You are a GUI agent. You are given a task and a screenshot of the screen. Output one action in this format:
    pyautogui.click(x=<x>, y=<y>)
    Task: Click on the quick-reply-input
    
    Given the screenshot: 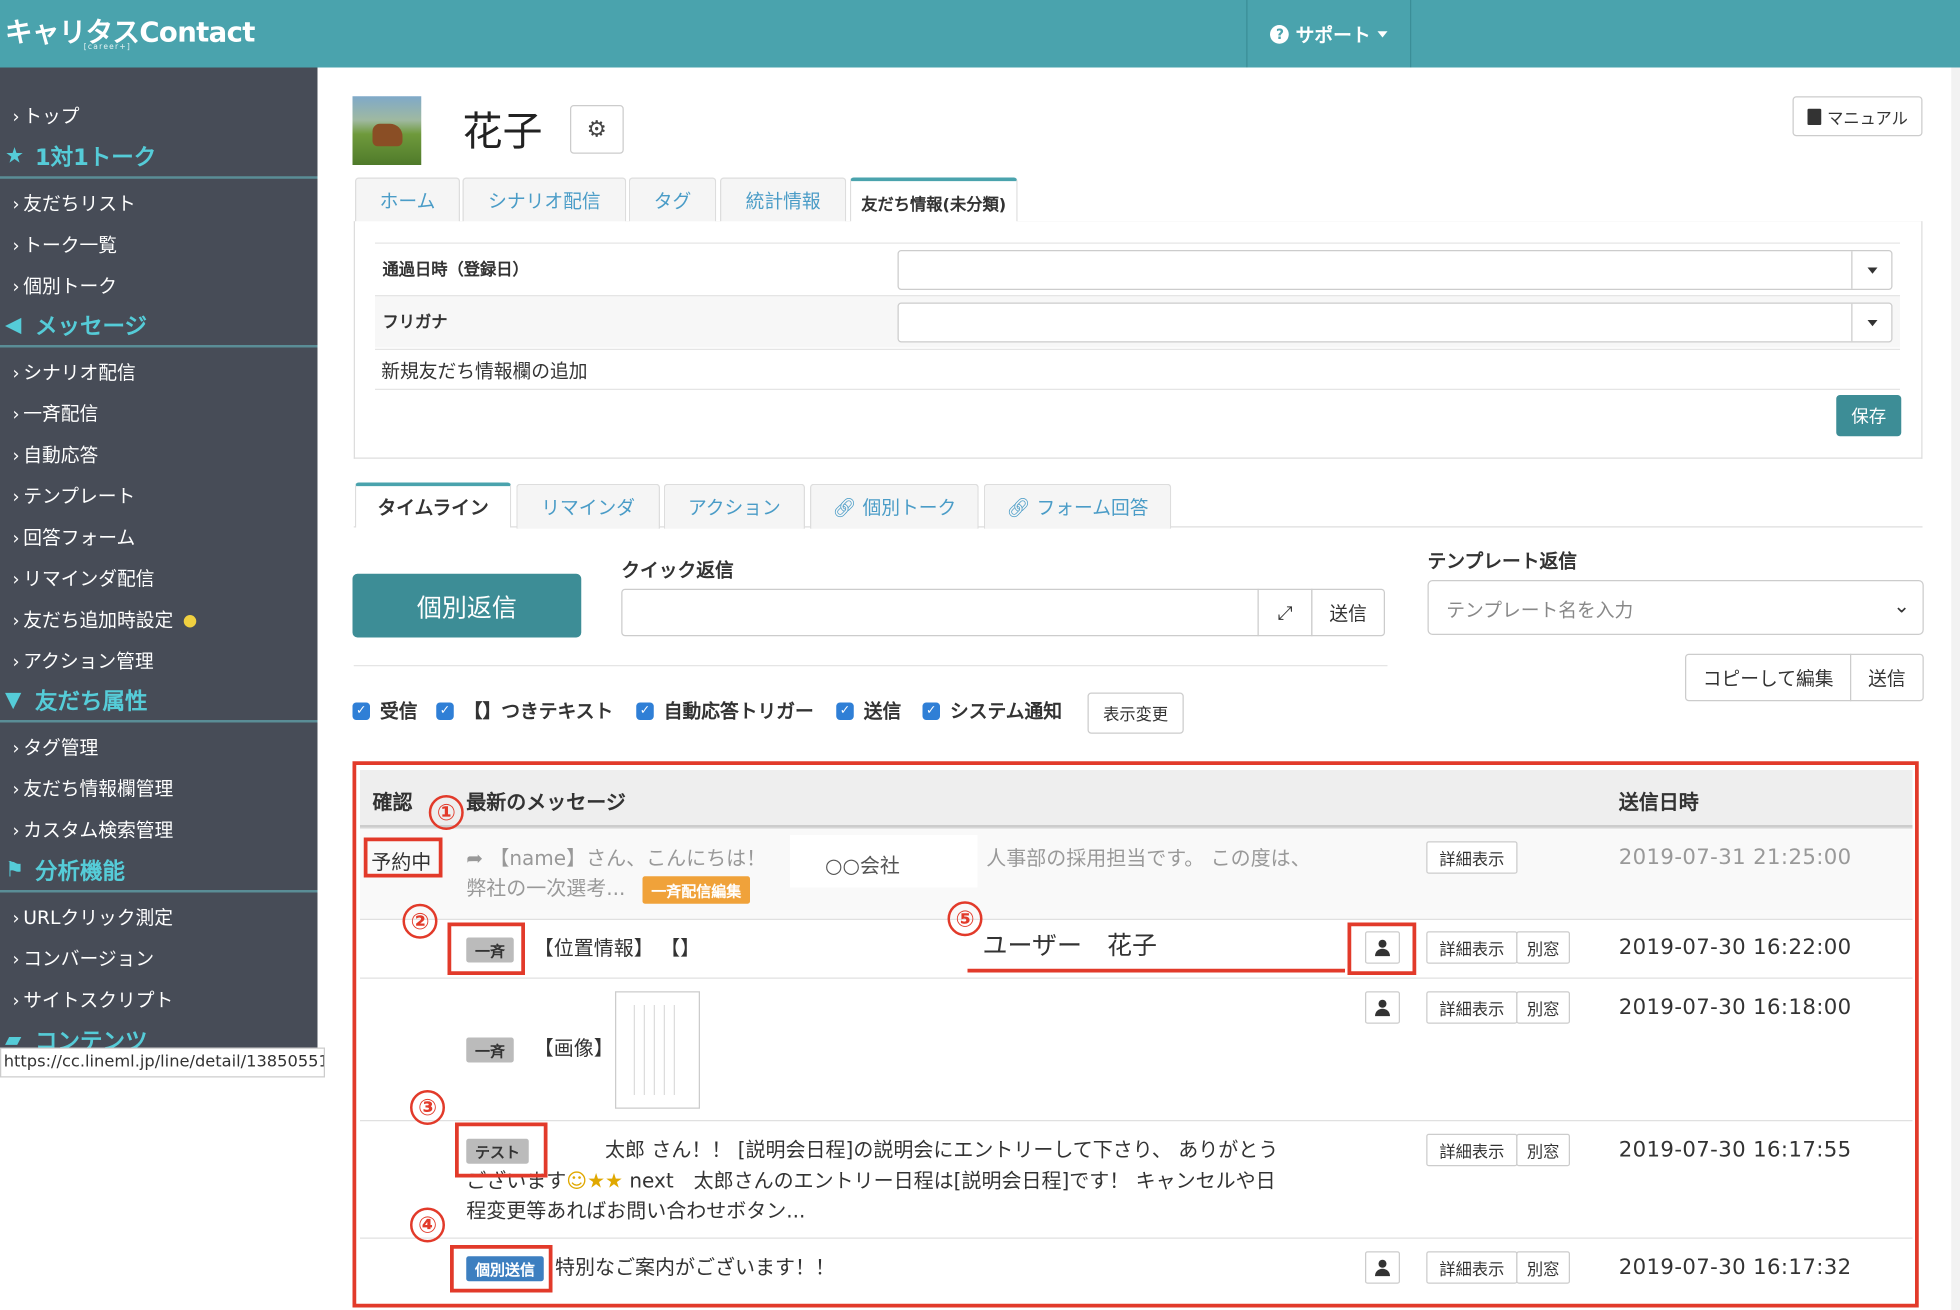 What is the action you would take?
    pyautogui.click(x=940, y=612)
    